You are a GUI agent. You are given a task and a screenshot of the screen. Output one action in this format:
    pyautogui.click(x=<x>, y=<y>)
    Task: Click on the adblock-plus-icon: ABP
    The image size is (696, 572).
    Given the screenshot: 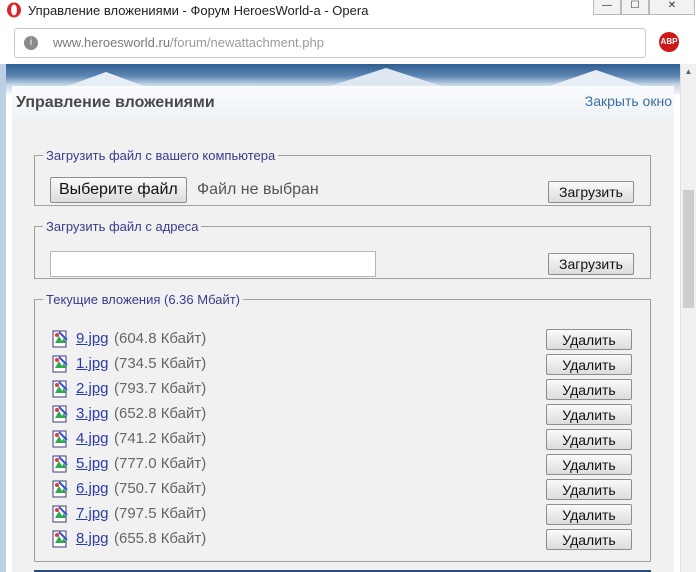 What is the action you would take?
    pyautogui.click(x=669, y=42)
    